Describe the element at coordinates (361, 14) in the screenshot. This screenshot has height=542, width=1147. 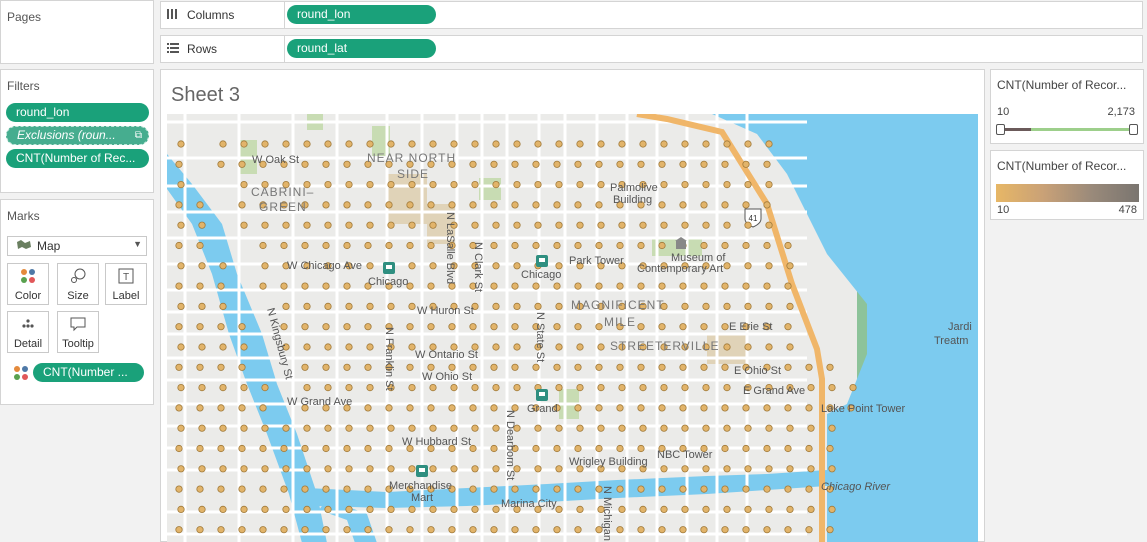
I see `columns-pill-round-lon: round_lon` at that location.